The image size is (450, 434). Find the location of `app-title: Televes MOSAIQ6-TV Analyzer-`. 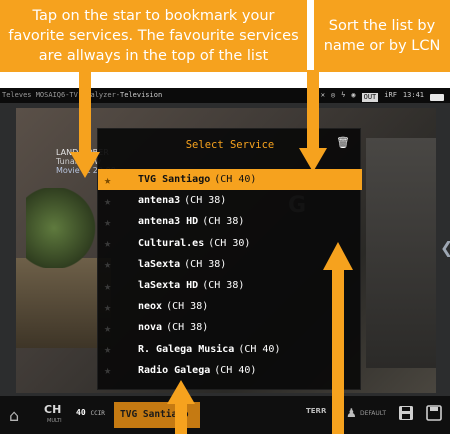

app-title: Televes MOSAIQ6-TV Analyzer- is located at coordinates (61, 95).